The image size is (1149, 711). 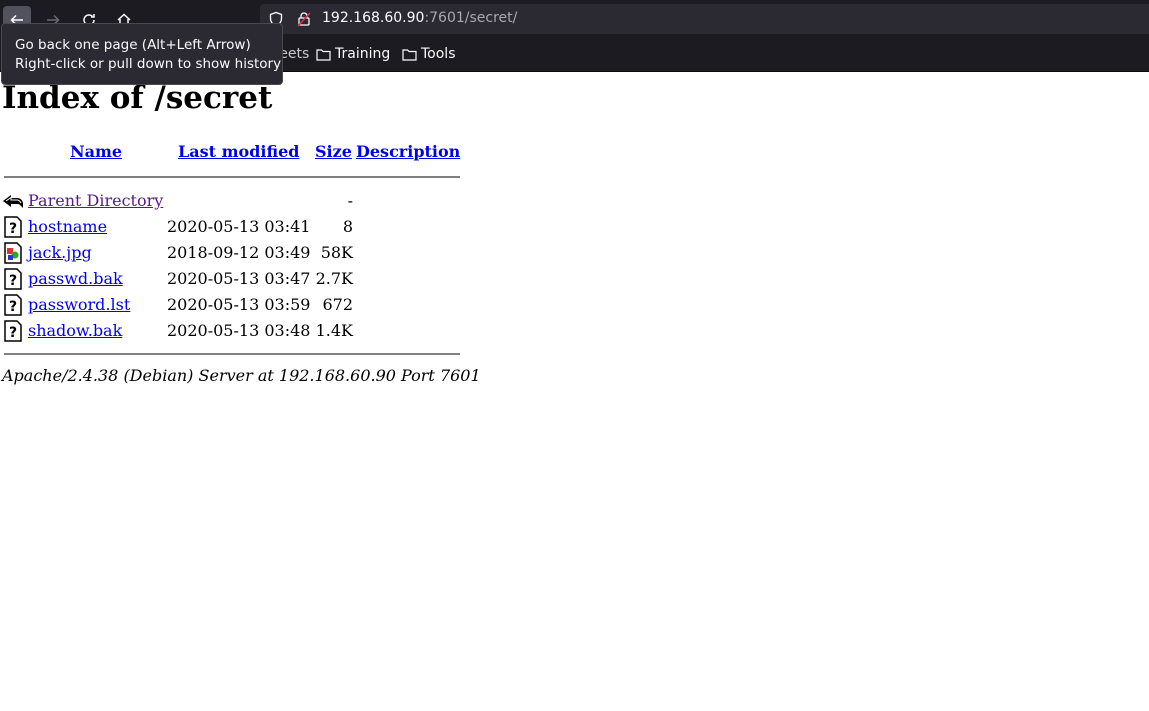 What do you see at coordinates (336, 252) in the screenshot?
I see `file-size: 58K` at bounding box center [336, 252].